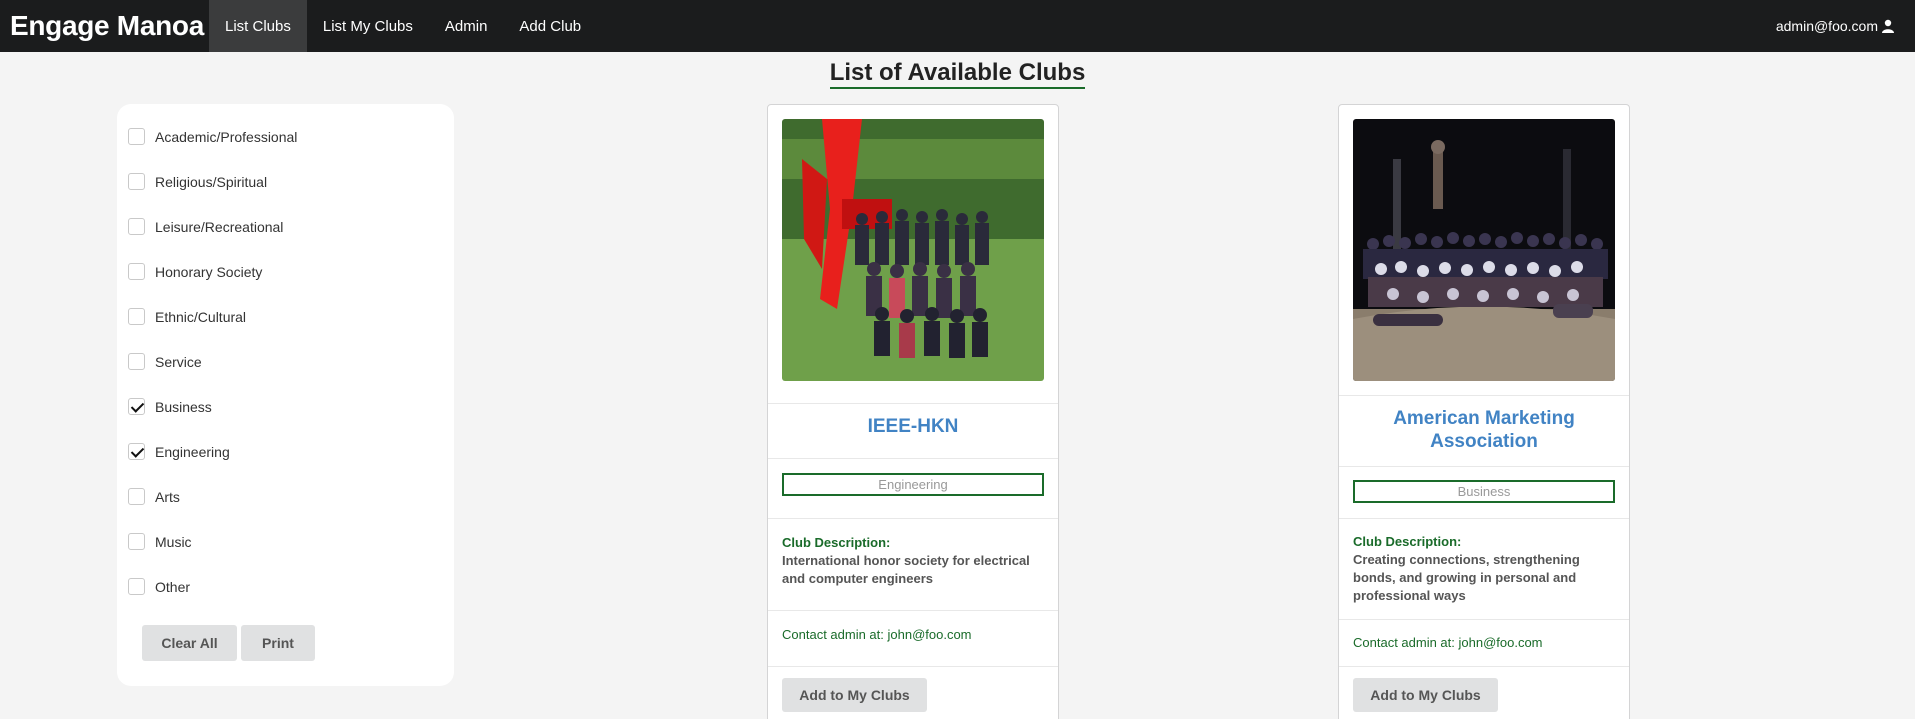 The image size is (1915, 719). Describe the element at coordinates (209, 271) in the screenshot. I see `filter-label: Honorary Society` at that location.